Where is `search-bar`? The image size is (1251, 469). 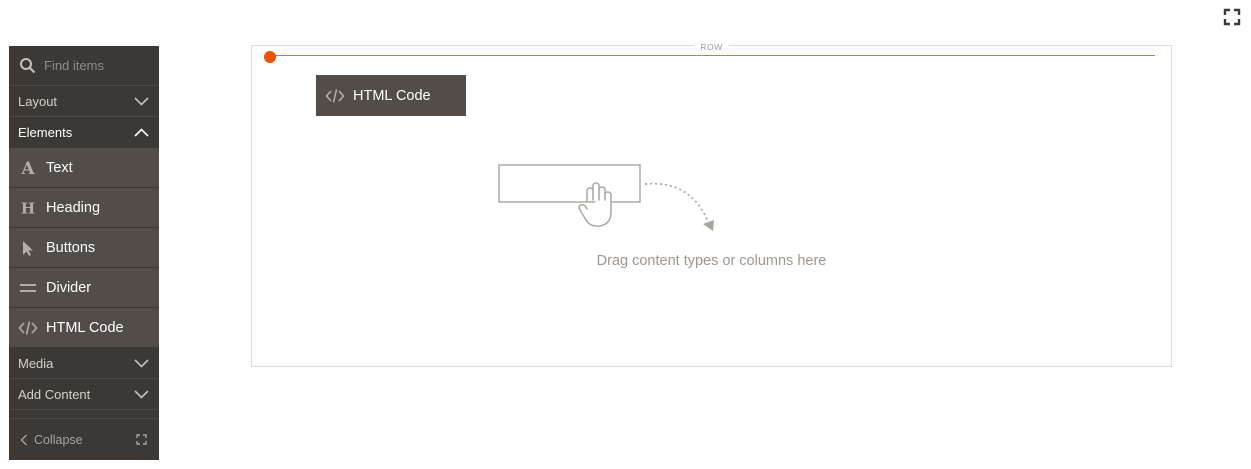 search-bar is located at coordinates (84, 66).